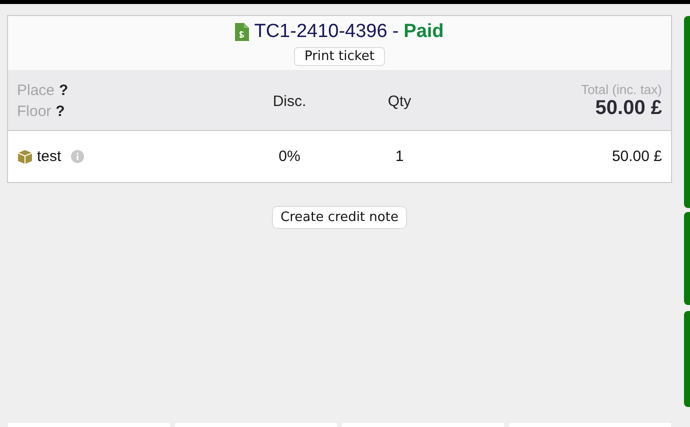  I want to click on ticket-status: Paid, so click(424, 32).